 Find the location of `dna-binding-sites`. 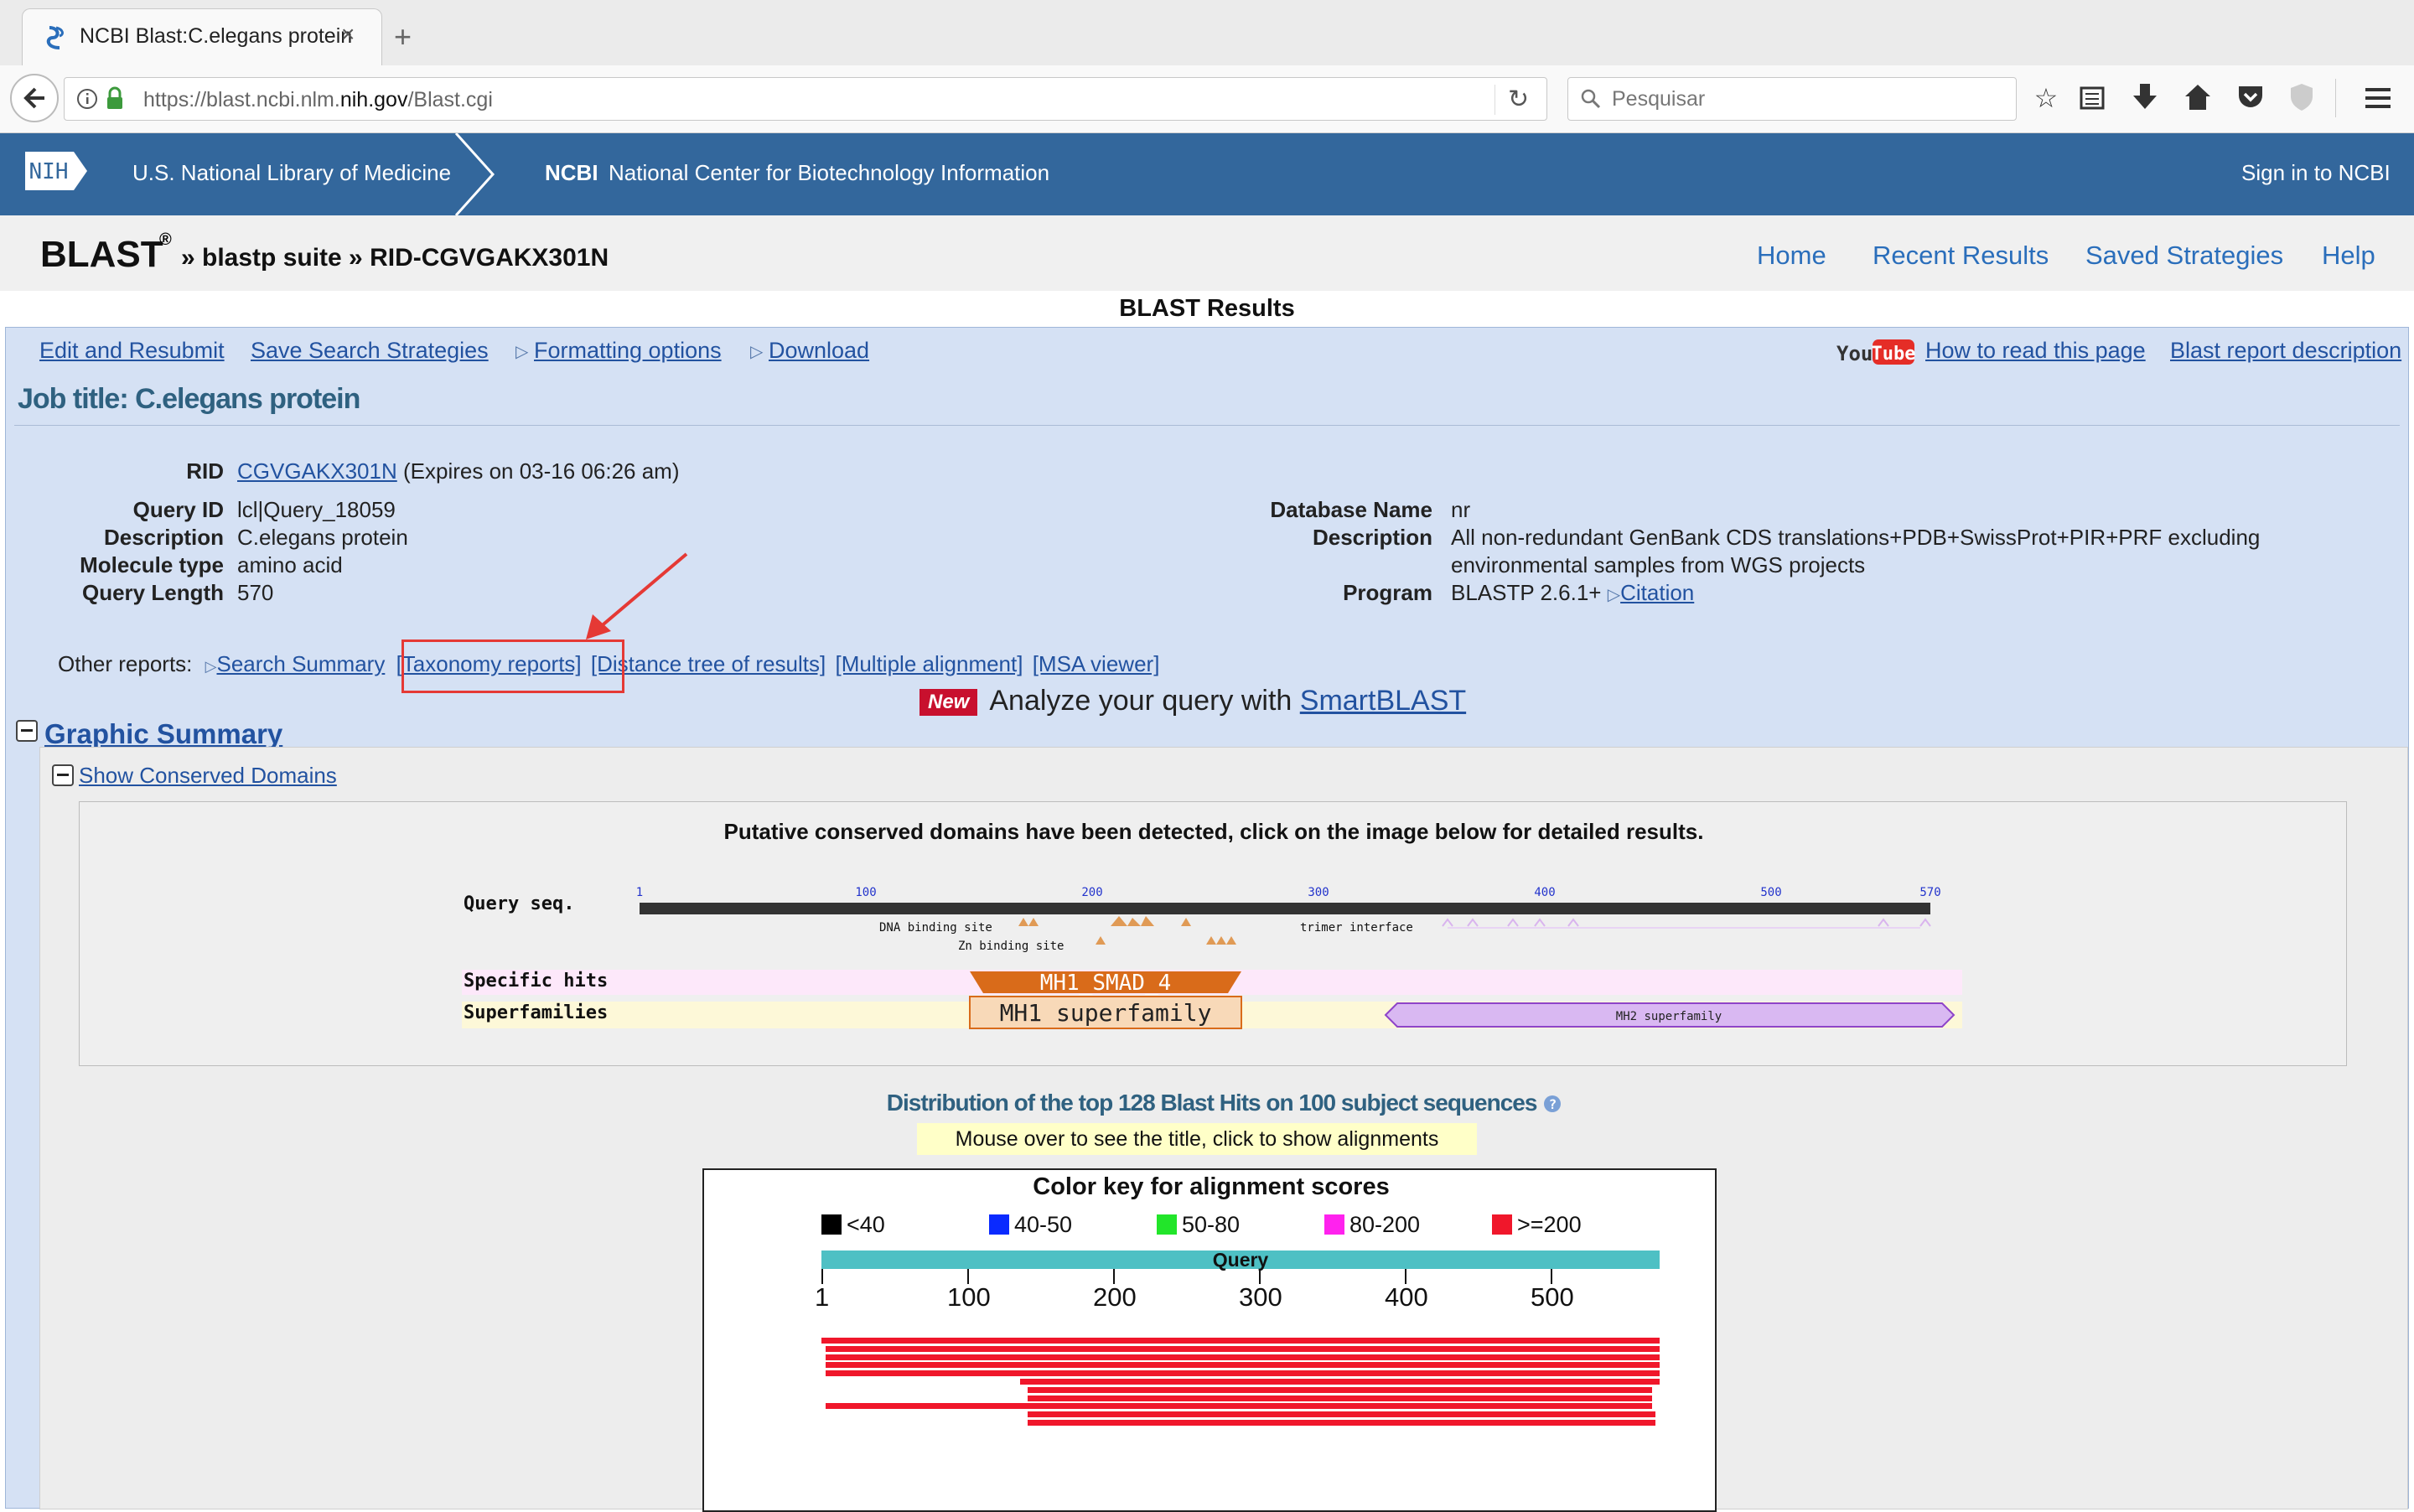

dna-binding-sites is located at coordinates (1104, 921).